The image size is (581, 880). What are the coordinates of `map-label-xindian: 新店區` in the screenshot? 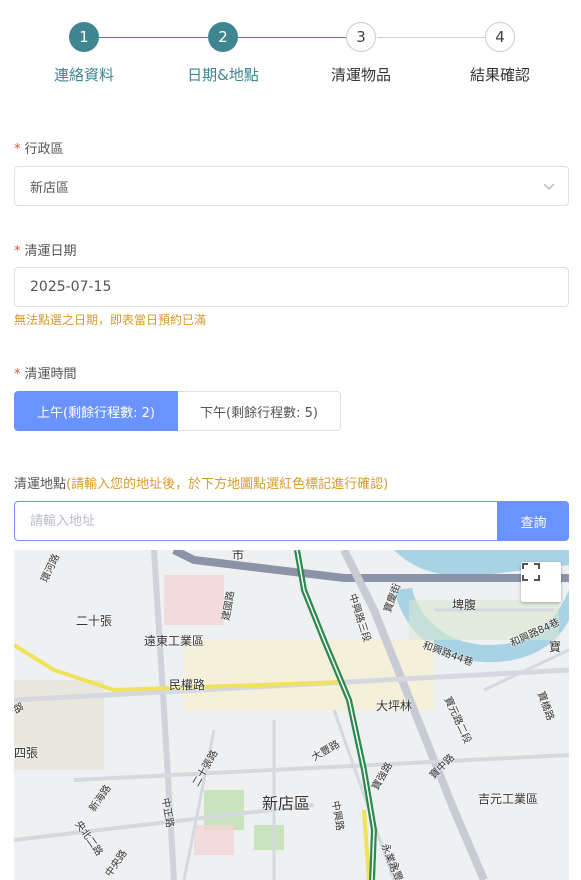 It's located at (286, 803).